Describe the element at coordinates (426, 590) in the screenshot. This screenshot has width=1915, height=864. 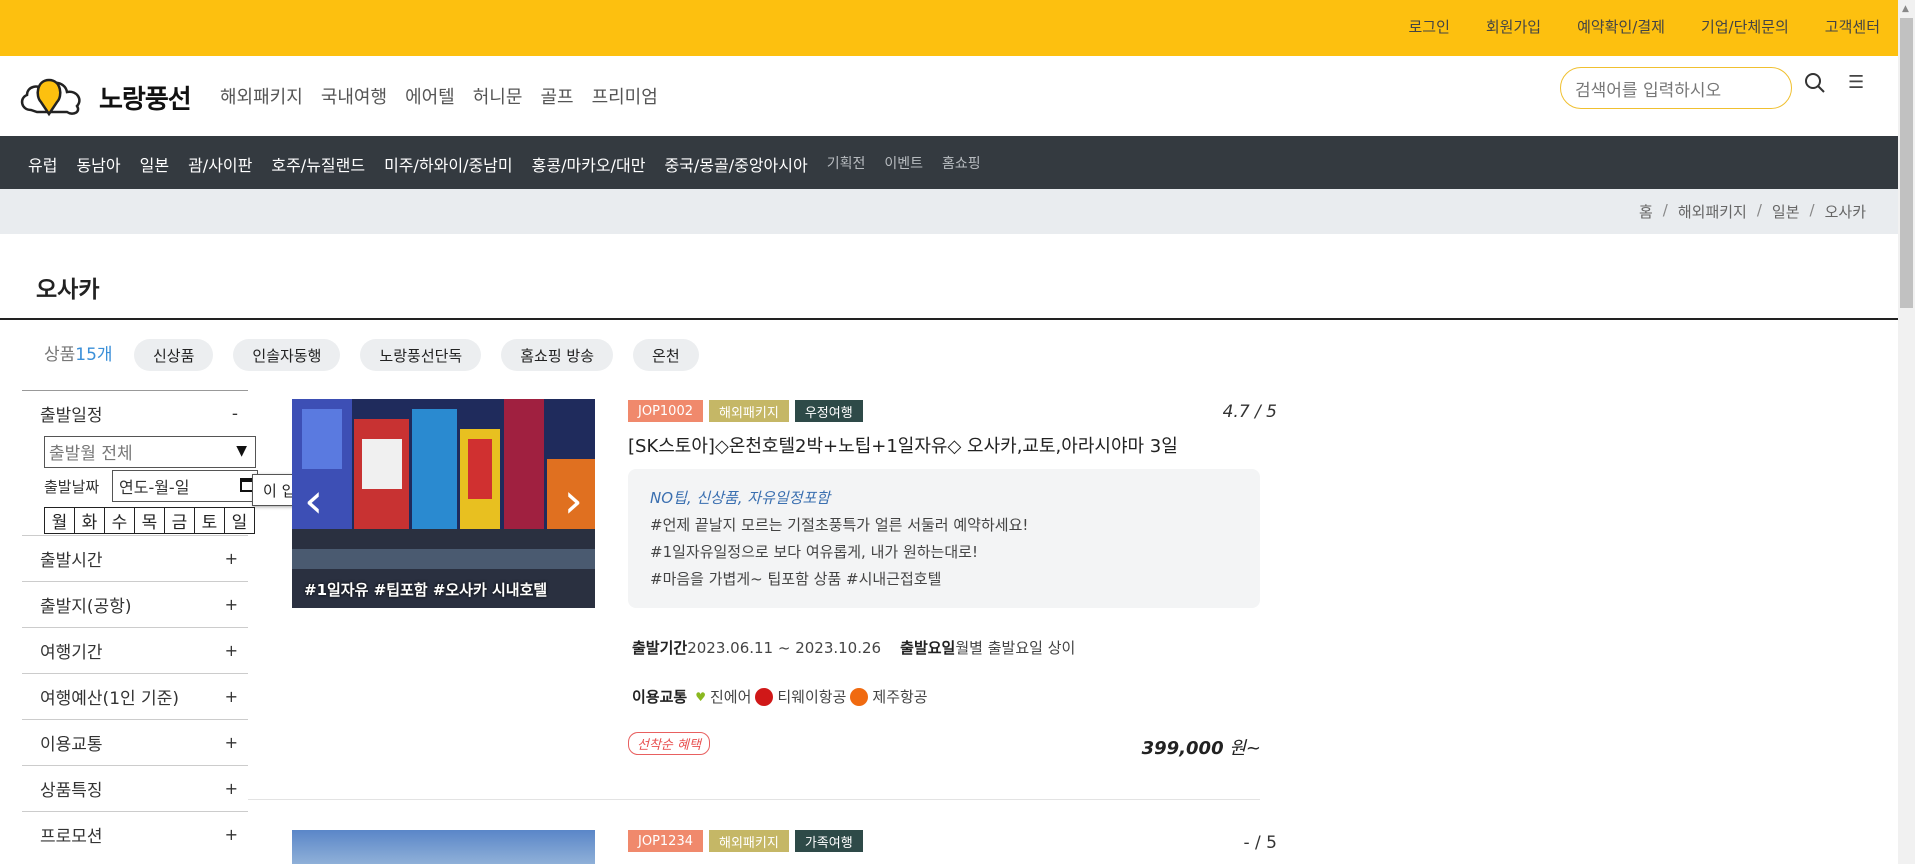
I see `image-caption: #1일자유 #팁포함 #오사카 시내호텔` at that location.